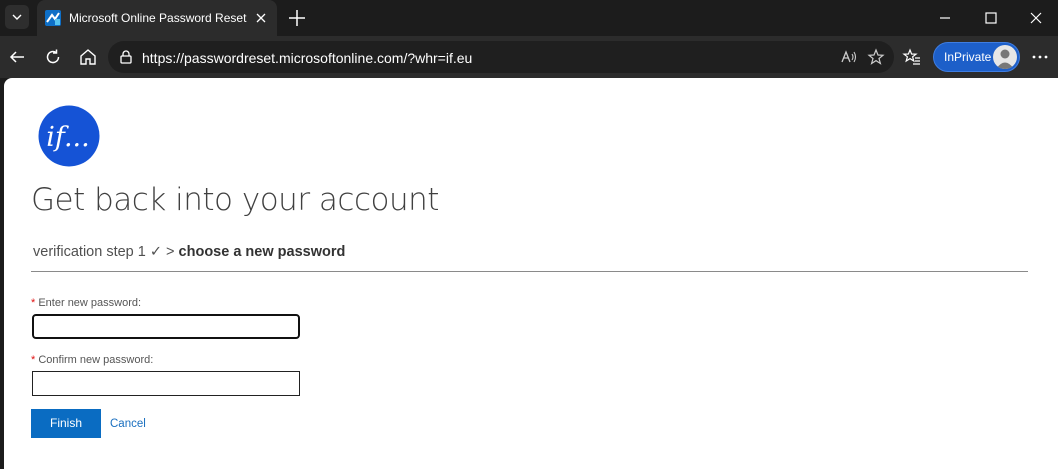 Image resolution: width=1058 pixels, height=469 pixels. Describe the element at coordinates (876, 57) in the screenshot. I see `favorite-star-icon` at that location.